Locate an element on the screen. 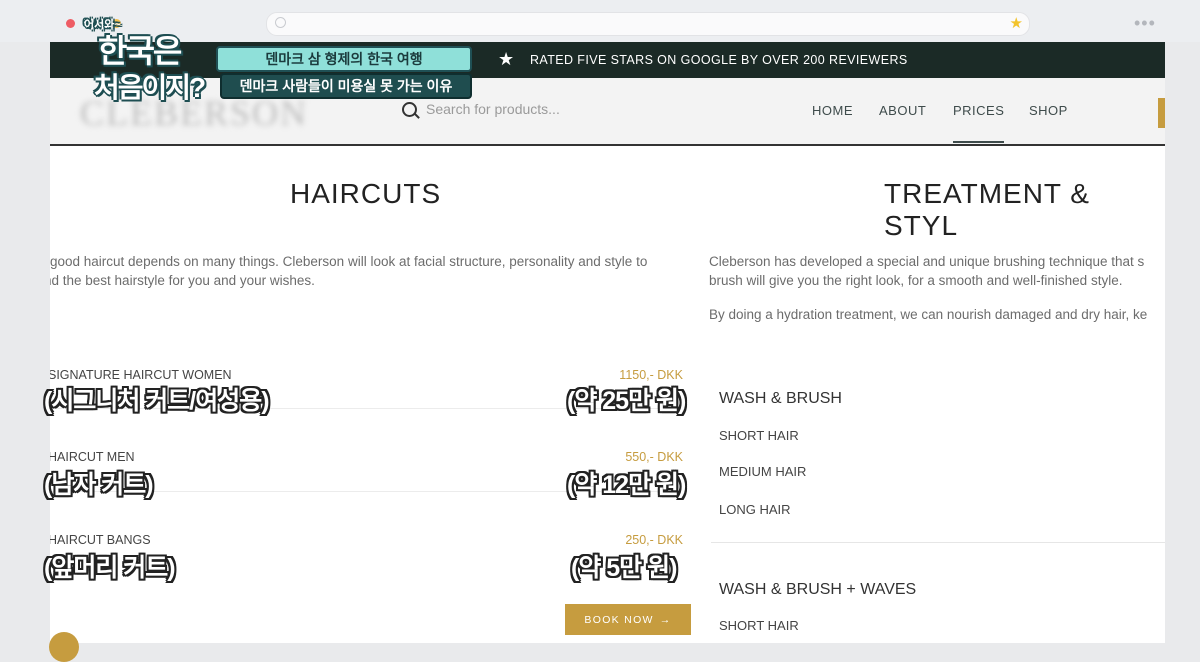 The image size is (1200, 662). subtitle-price: (약 12만 원) is located at coordinates (626, 485).